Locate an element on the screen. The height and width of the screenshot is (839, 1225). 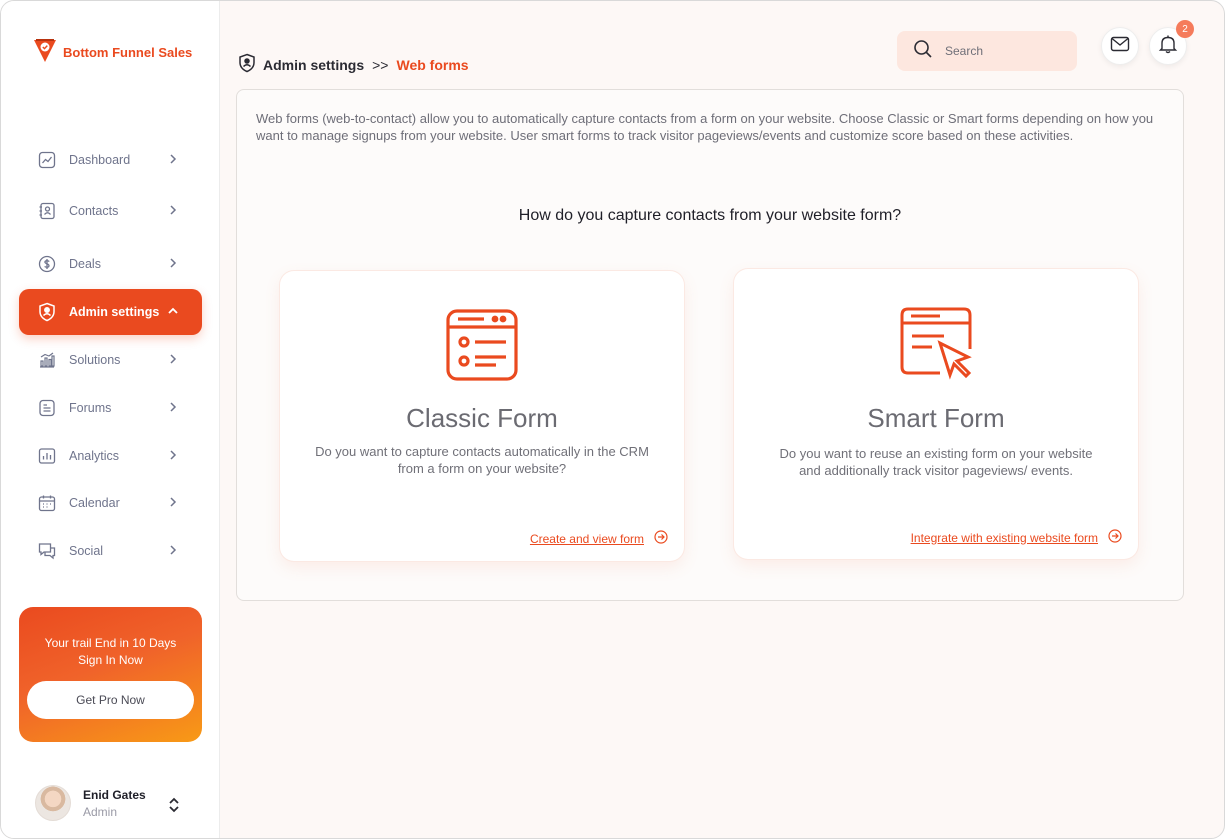
brand-name: Bottom Funnel Sales is located at coordinates (128, 52).